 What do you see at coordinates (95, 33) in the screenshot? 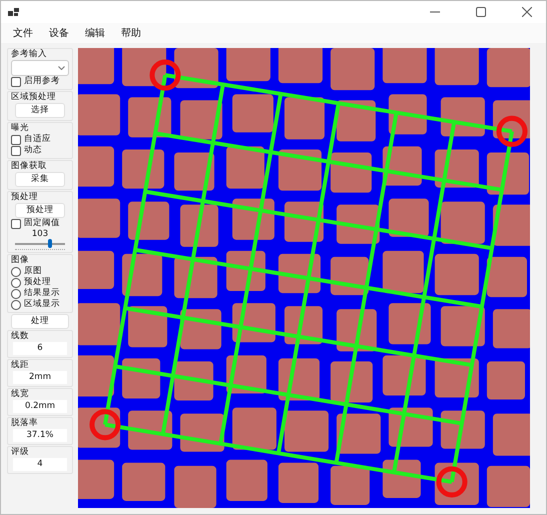
I see `menu-item: 编辑` at bounding box center [95, 33].